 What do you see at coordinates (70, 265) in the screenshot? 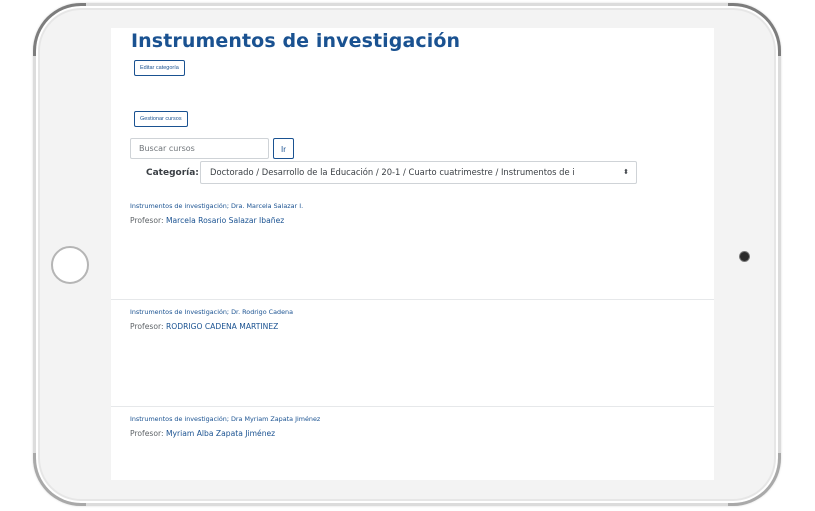
I see `home-button-icon` at bounding box center [70, 265].